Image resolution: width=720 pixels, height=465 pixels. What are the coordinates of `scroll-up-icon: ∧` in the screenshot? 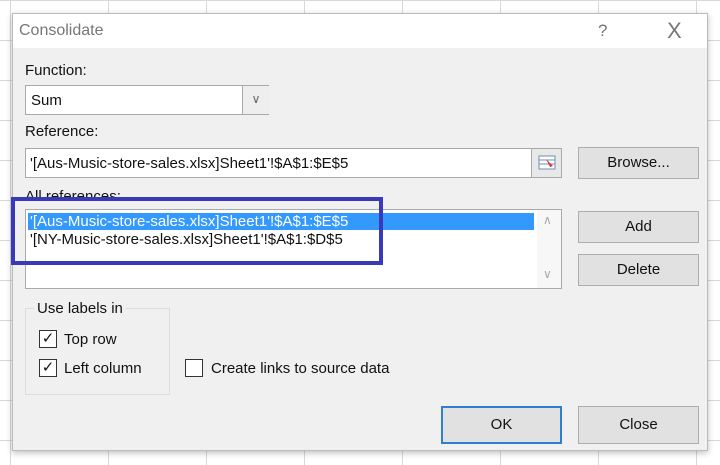 It's located at (547, 220).